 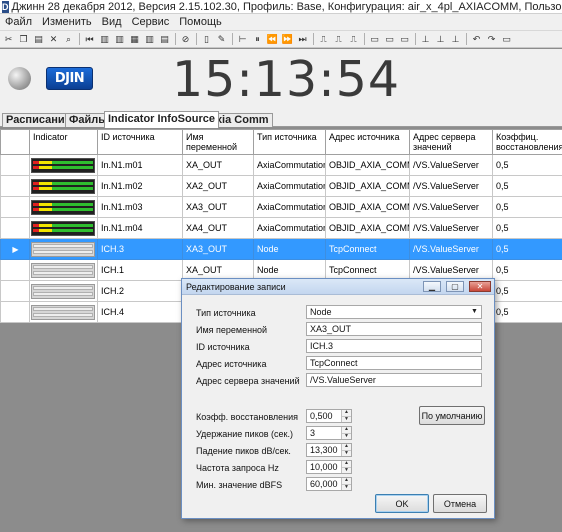 I want to click on peak-fall-spinner: 13,300 ▲ ▼, so click(x=329, y=450).